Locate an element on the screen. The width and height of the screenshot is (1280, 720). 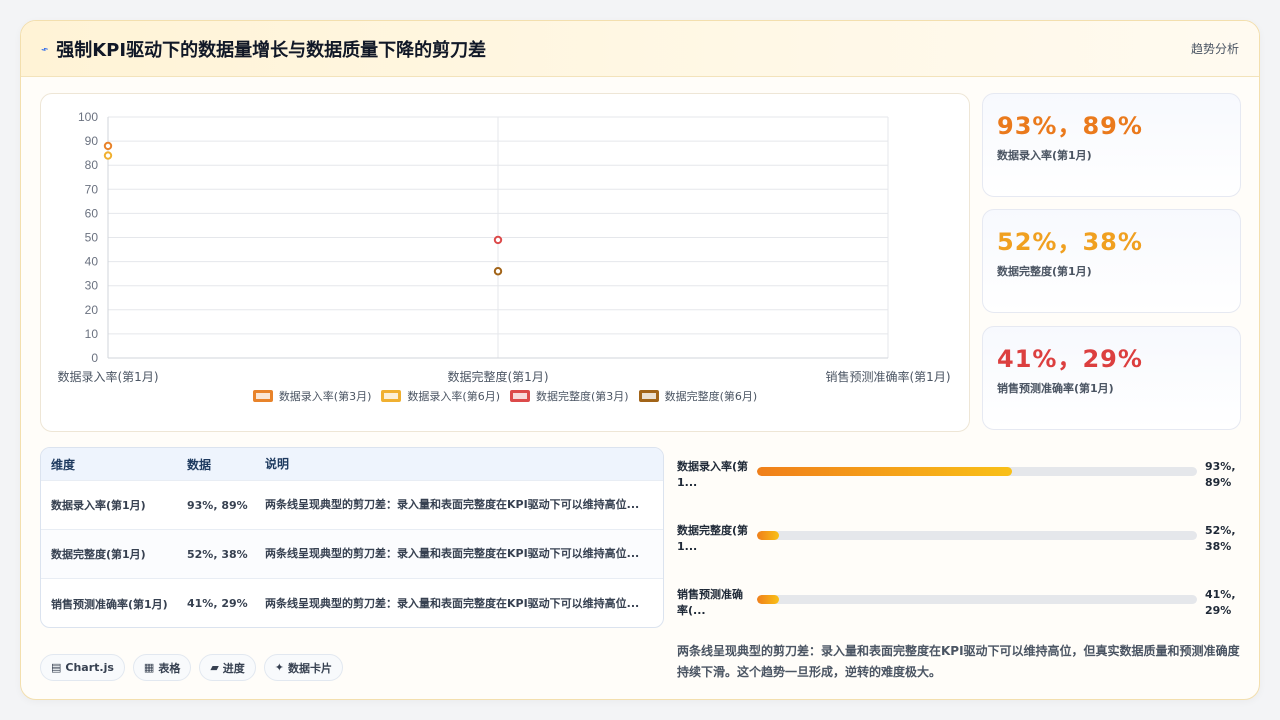
chip-table: ▦ 表格 is located at coordinates (162, 667).